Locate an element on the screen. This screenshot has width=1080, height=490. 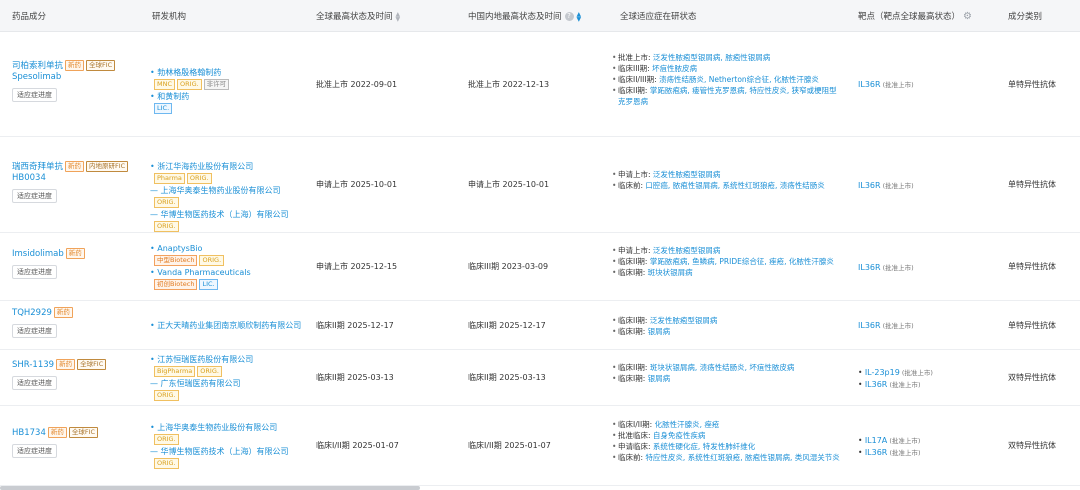
drug-name: Imsidolimab is located at coordinates (38, 254).